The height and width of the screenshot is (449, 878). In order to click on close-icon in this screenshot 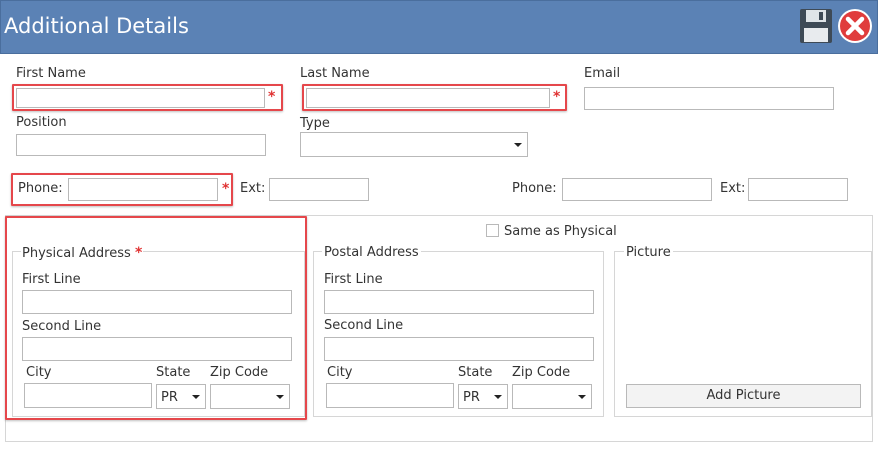, I will do `click(855, 26)`.